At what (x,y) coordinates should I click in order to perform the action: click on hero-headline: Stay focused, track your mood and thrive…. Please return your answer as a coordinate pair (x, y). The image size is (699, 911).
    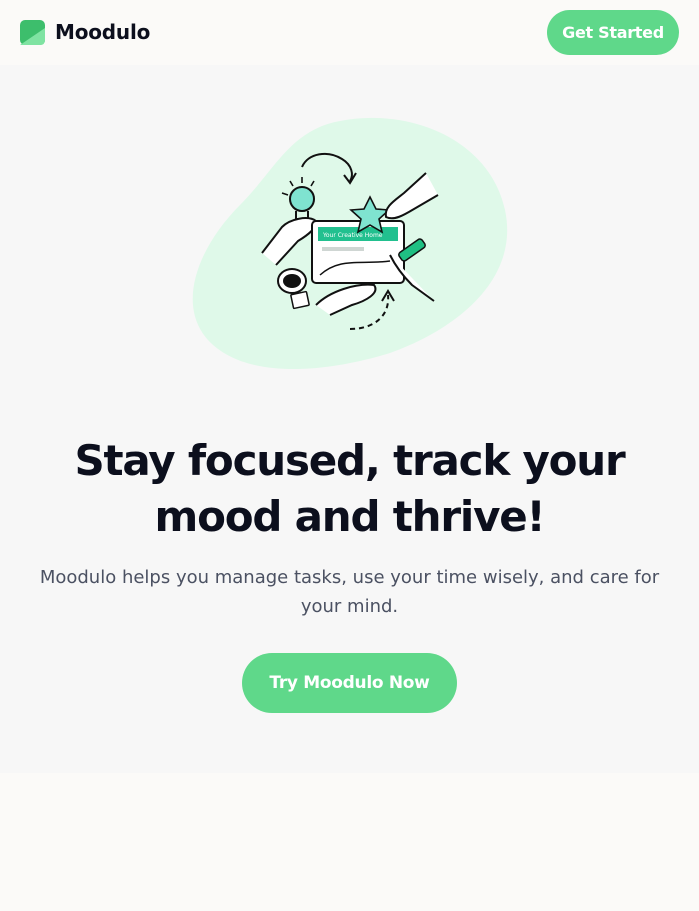
    Looking at the image, I should click on (349, 488).